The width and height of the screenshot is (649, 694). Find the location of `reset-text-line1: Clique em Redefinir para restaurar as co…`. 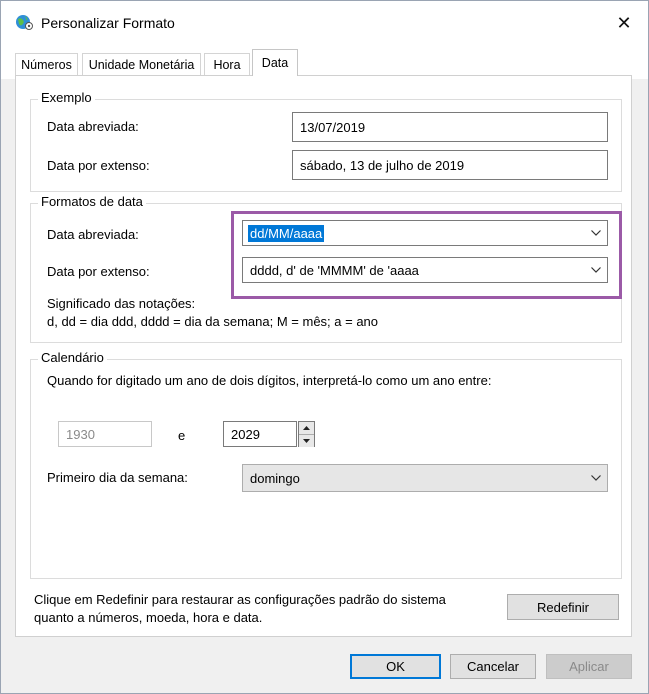

reset-text-line1: Clique em Redefinir para restaurar as co… is located at coordinates (240, 599).